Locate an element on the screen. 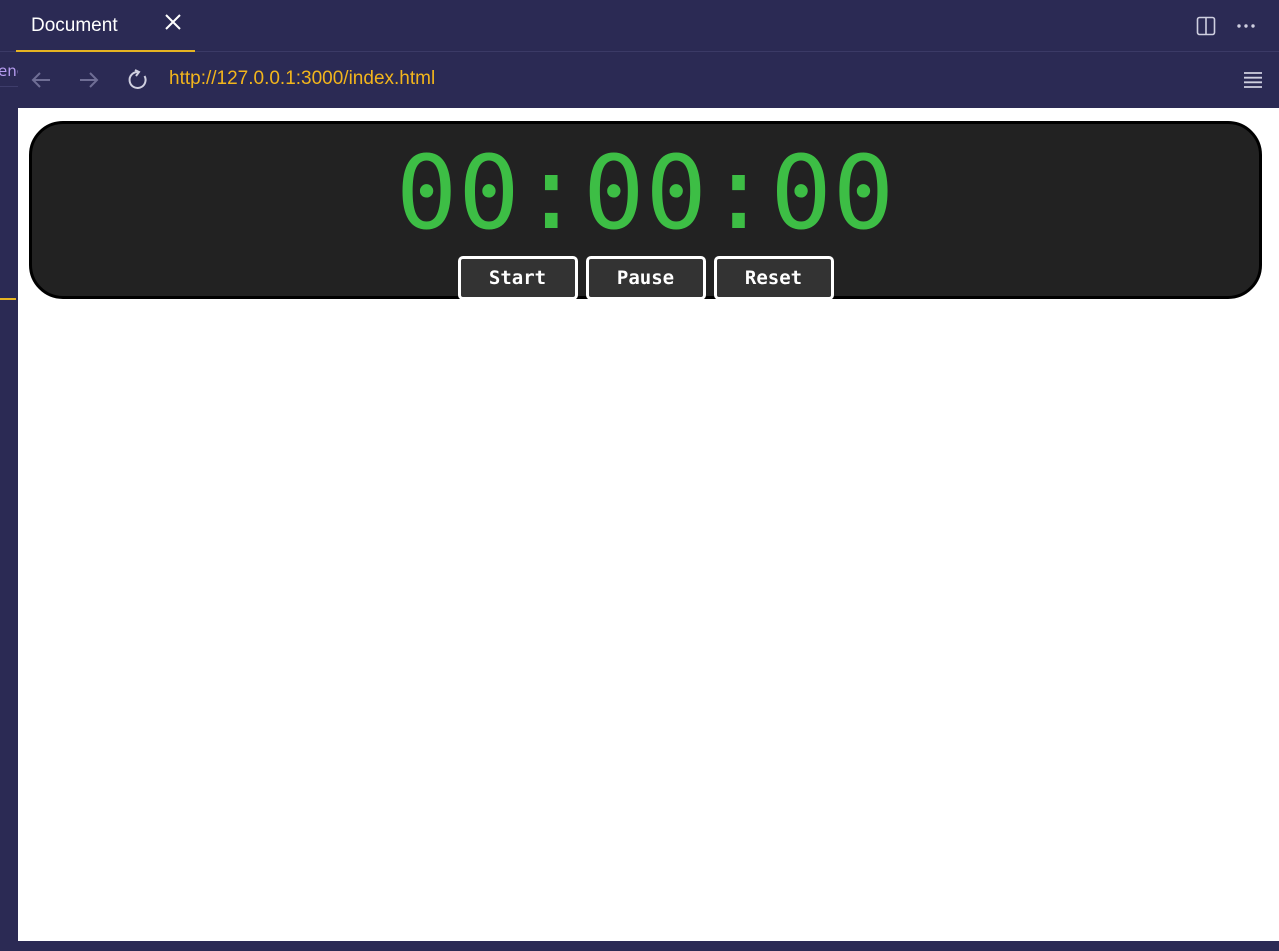  editor-tab-bar: Document is located at coordinates (639, 26).